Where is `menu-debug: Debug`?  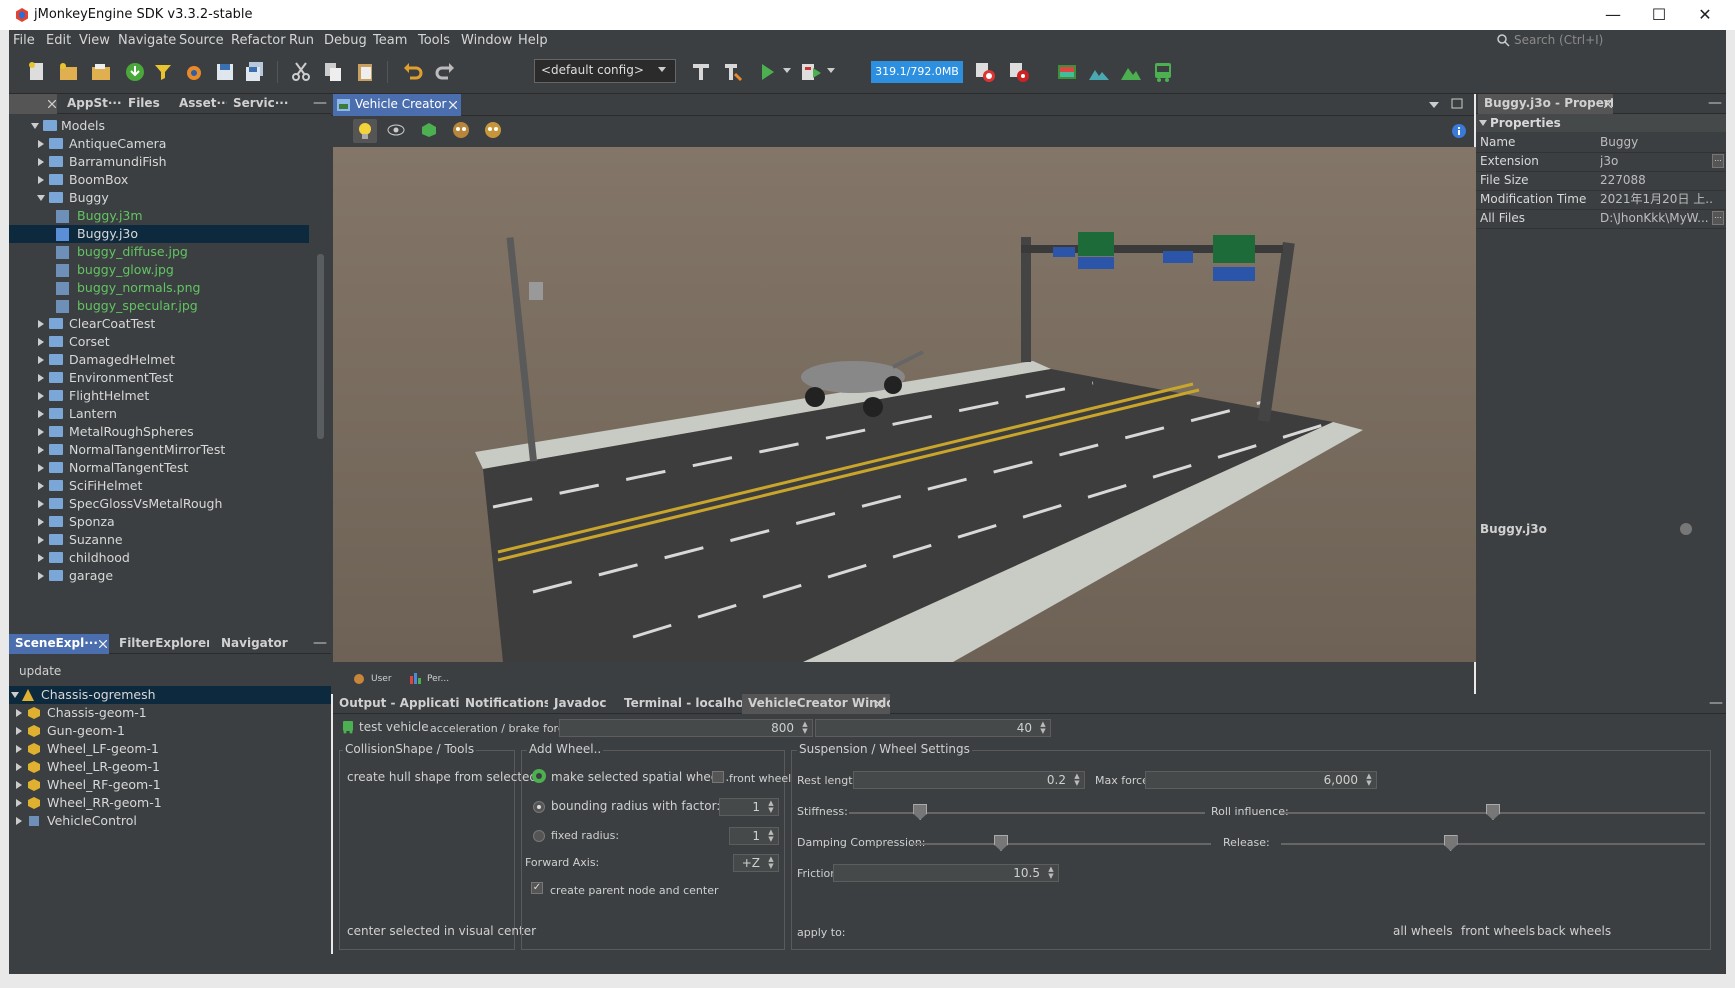 menu-debug: Debug is located at coordinates (345, 40).